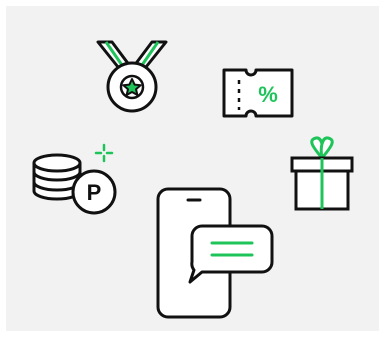 The height and width of the screenshot is (337, 385). What do you see at coordinates (322, 173) in the screenshot?
I see `gift-box-icon` at bounding box center [322, 173].